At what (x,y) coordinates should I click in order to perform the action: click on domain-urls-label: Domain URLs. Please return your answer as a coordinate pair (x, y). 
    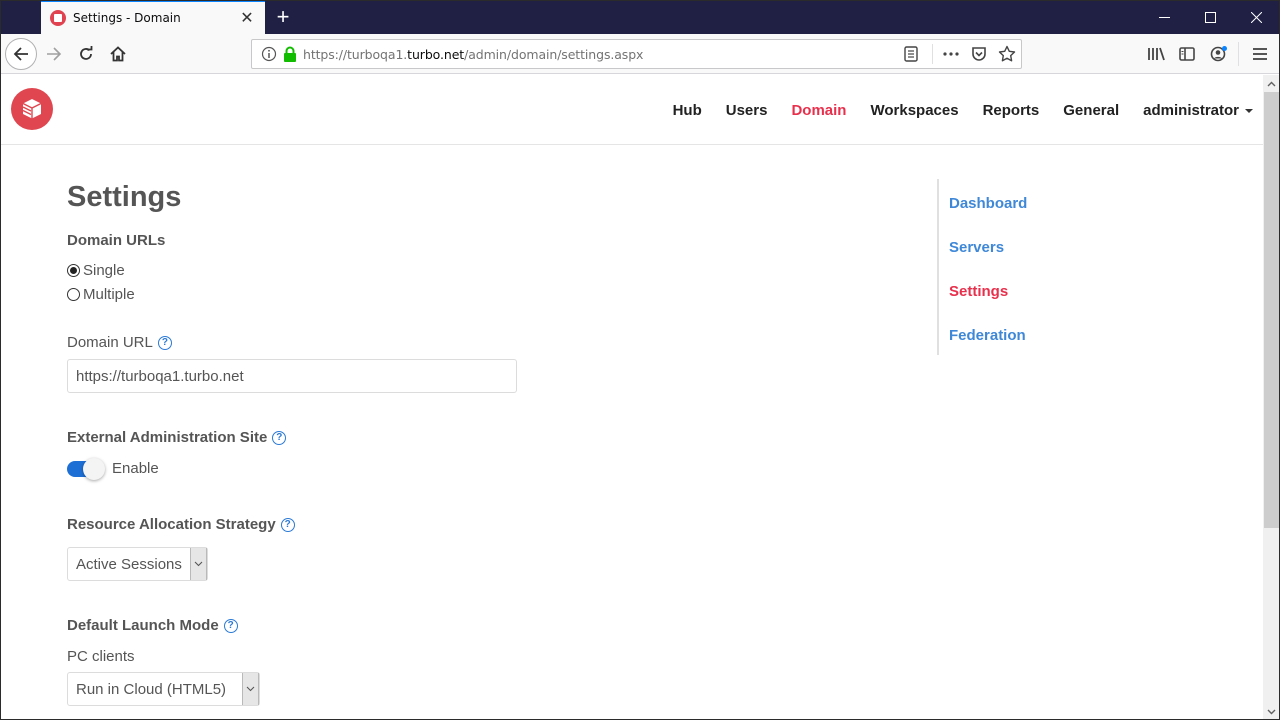
    Looking at the image, I should click on (116, 240).